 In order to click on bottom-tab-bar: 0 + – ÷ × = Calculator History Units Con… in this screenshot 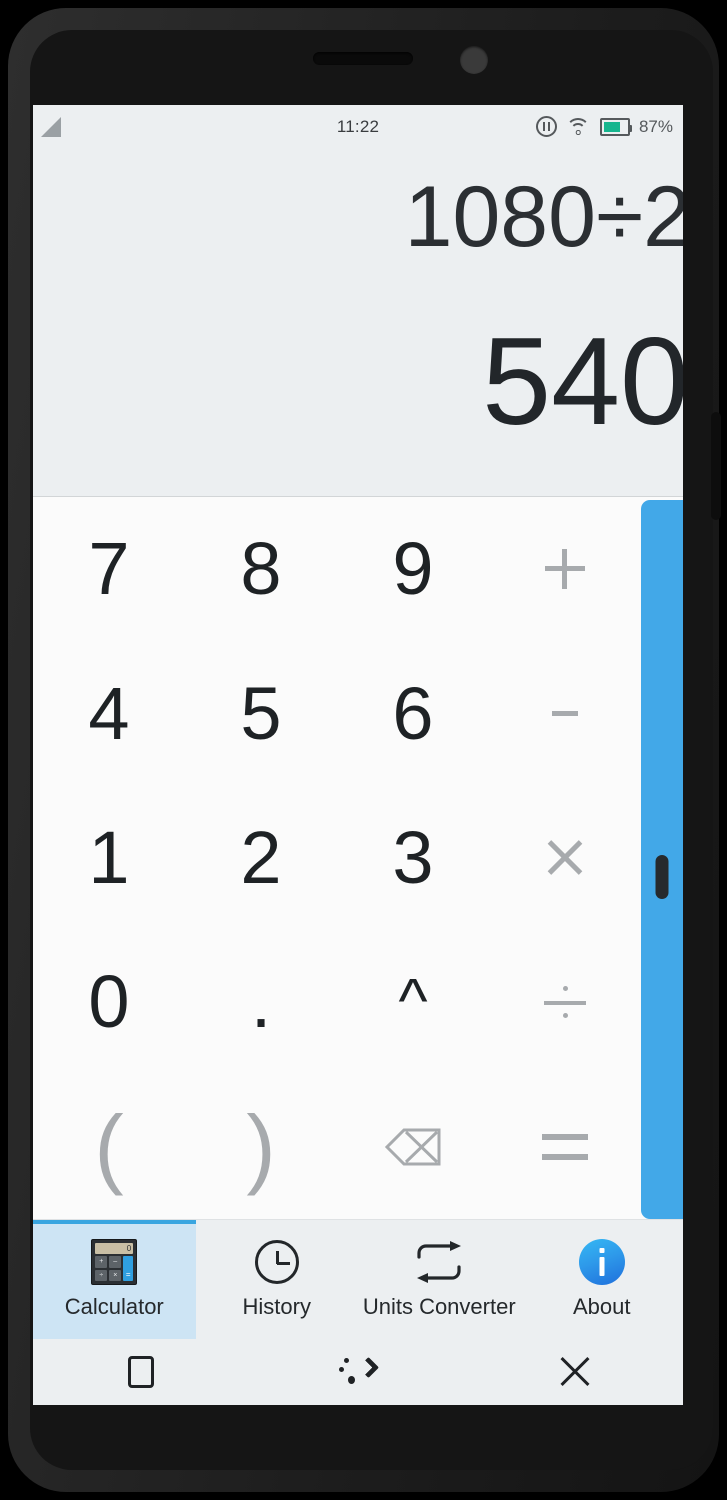, I will do `click(358, 1279)`.